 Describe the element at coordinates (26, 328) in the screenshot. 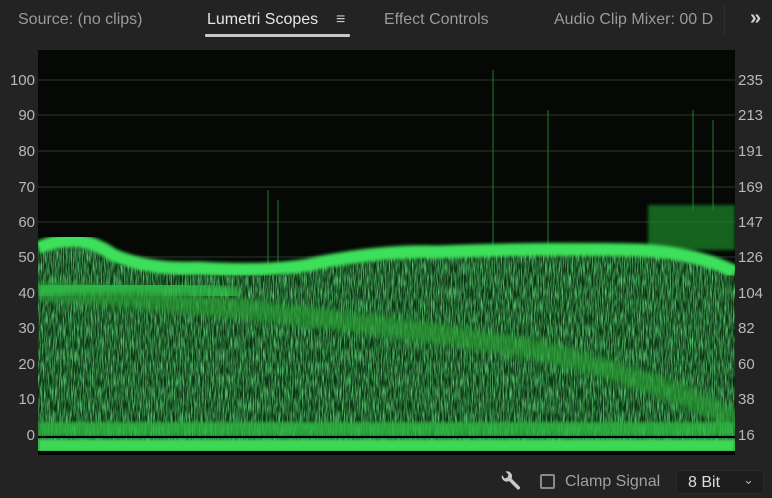

I see `scale-label: 30` at that location.